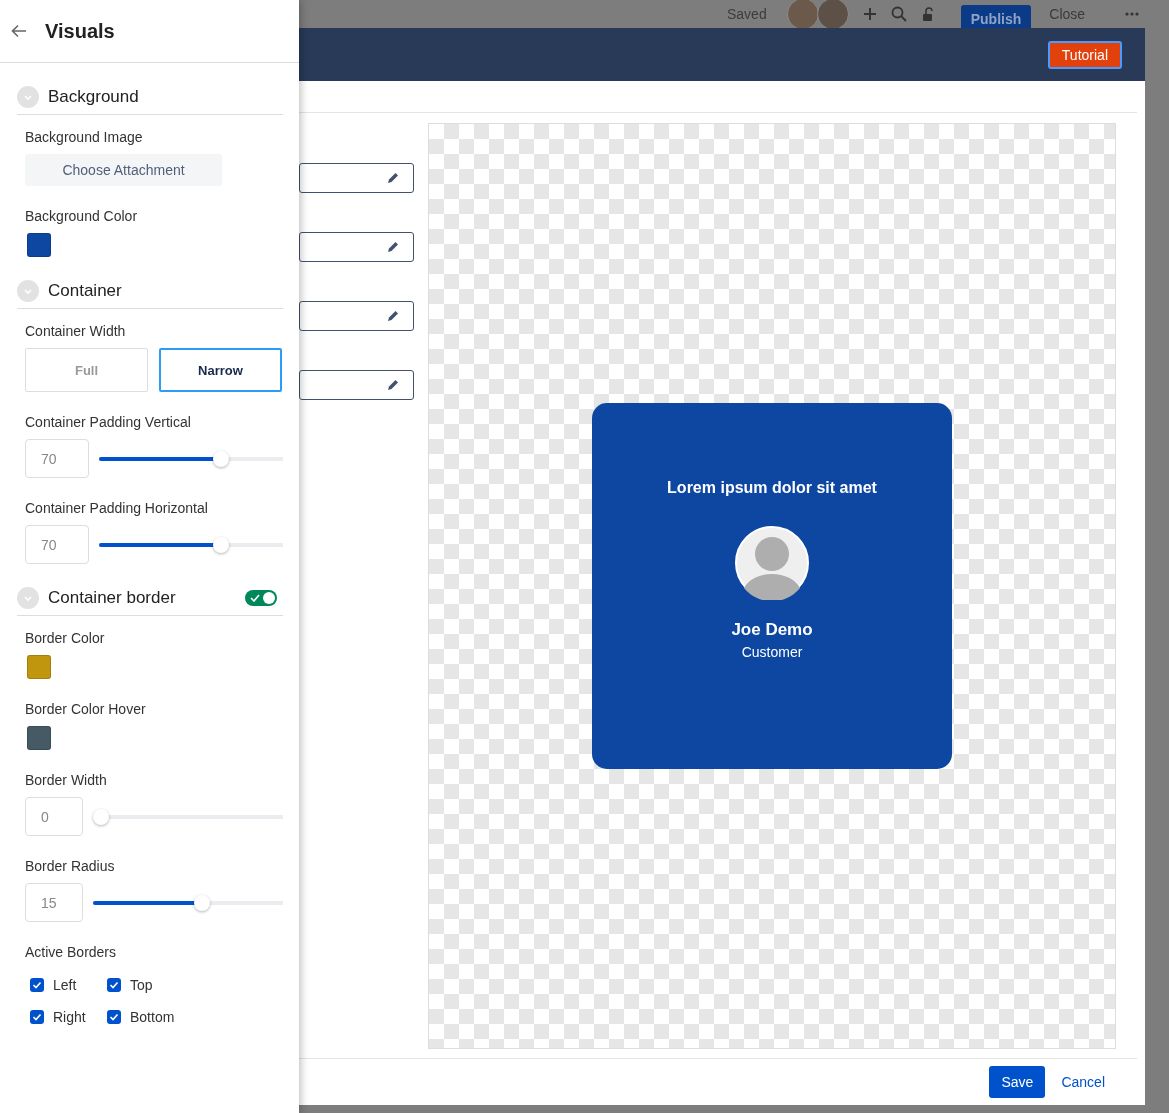 This screenshot has width=1169, height=1113. I want to click on back-arrow-icon, so click(19, 31).